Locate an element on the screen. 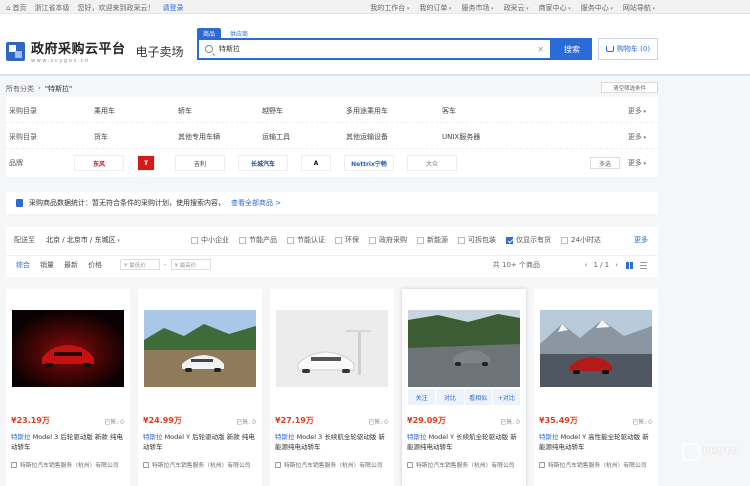  cart-button: 购物车 (0) is located at coordinates (628, 49).